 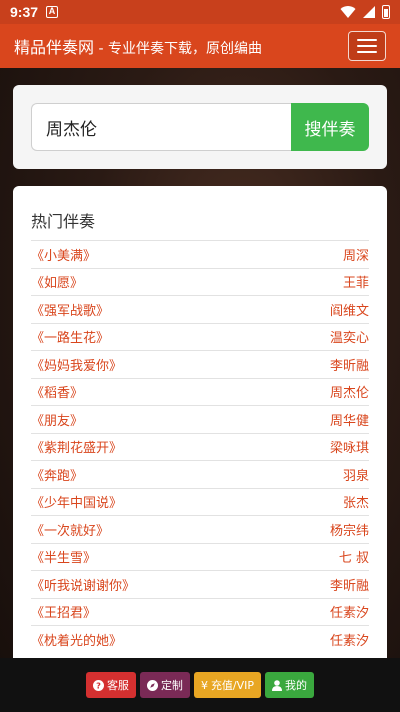 I want to click on song-artist: 七 叔, so click(x=354, y=556).